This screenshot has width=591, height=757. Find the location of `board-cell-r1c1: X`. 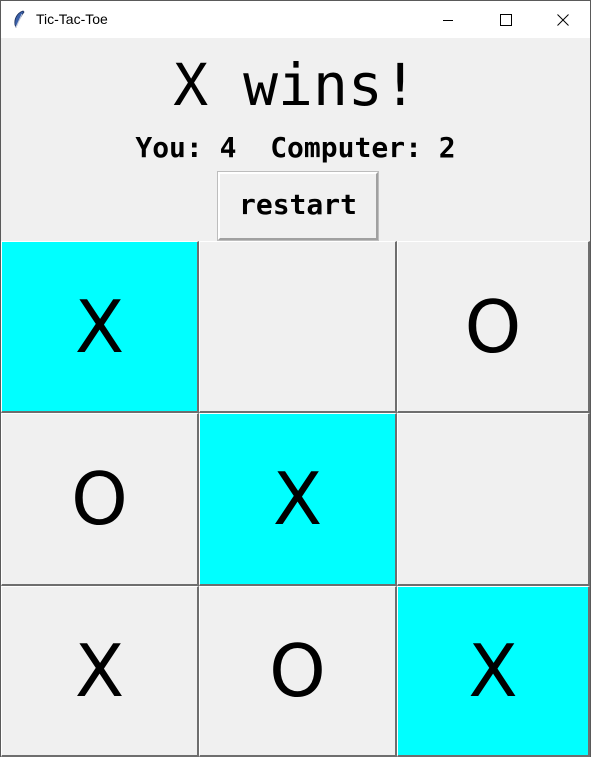

board-cell-r1c1: X is located at coordinates (298, 499).